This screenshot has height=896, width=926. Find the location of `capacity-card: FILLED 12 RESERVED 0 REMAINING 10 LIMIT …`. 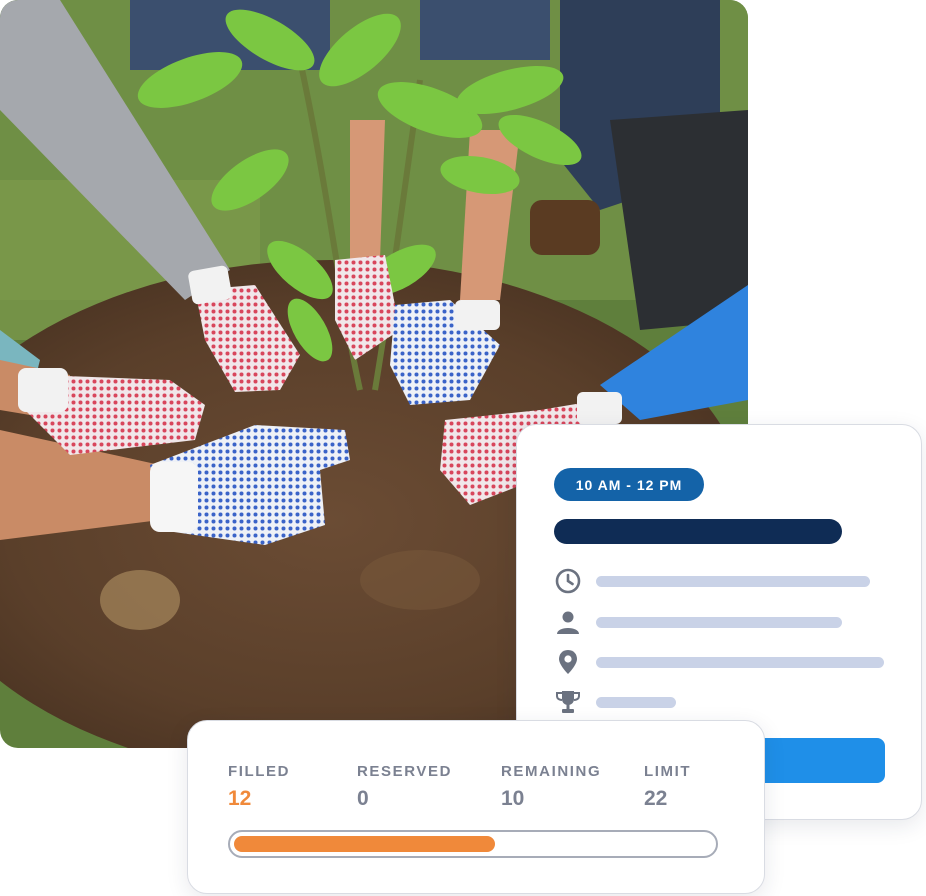

capacity-card: FILLED 12 RESERVED 0 REMAINING 10 LIMIT … is located at coordinates (476, 807).